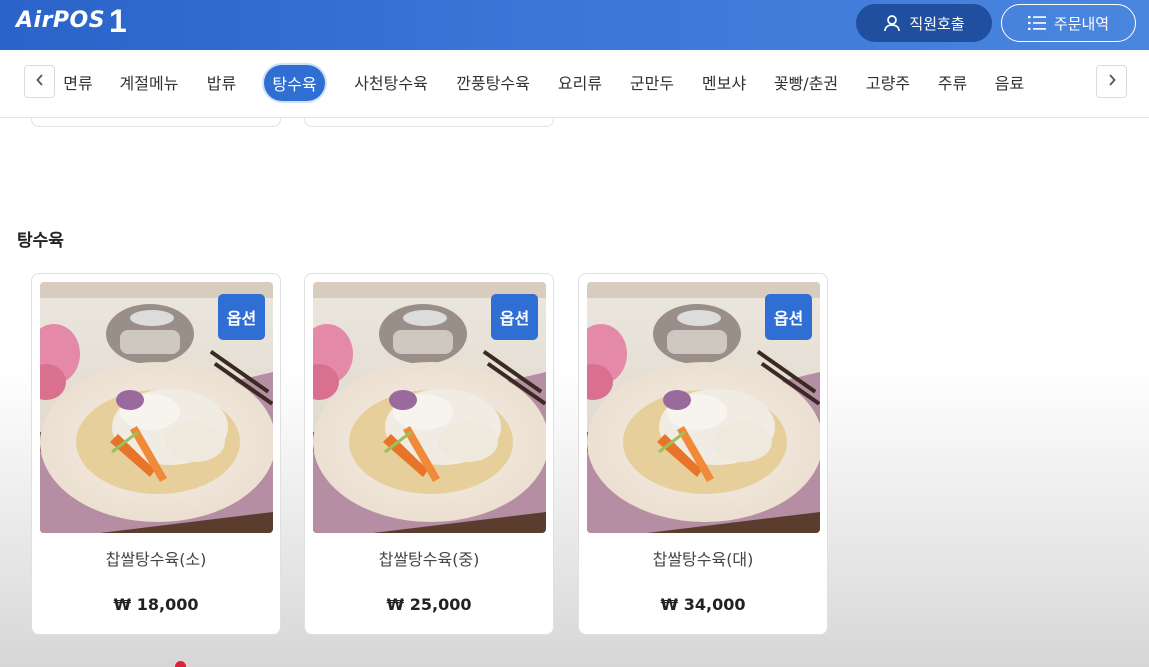  Describe the element at coordinates (892, 23) in the screenshot. I see `person-icon` at that location.